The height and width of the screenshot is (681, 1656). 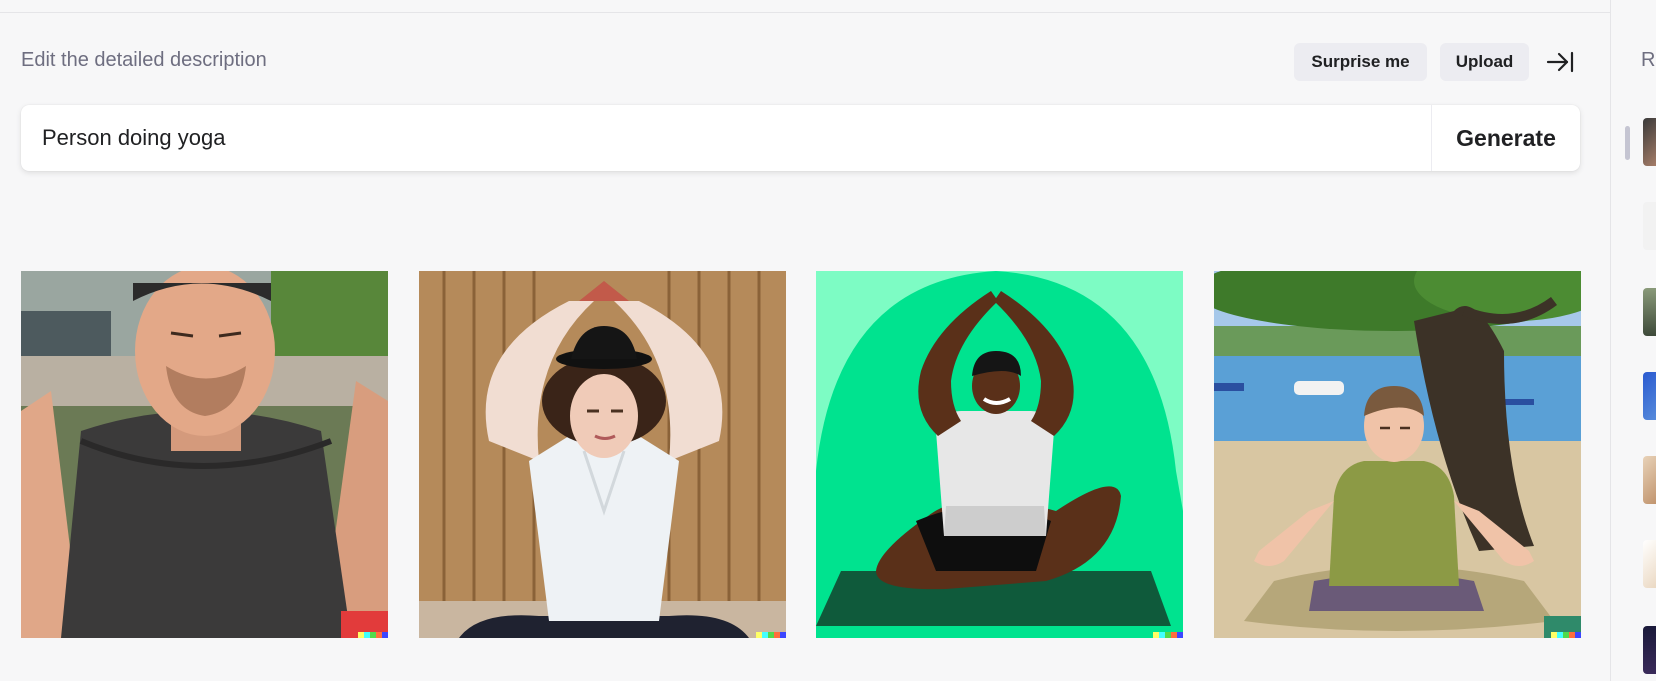 What do you see at coordinates (1484, 62) in the screenshot?
I see `upload-button: Upload` at bounding box center [1484, 62].